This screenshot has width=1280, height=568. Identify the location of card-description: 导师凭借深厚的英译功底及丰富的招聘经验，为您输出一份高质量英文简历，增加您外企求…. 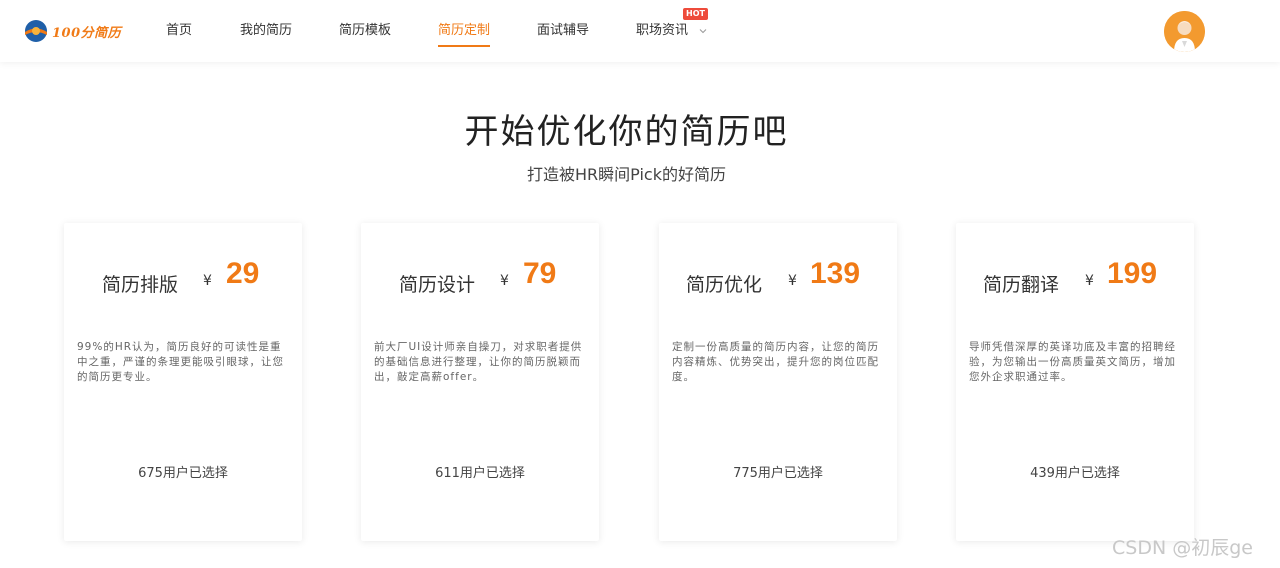
(1072, 362).